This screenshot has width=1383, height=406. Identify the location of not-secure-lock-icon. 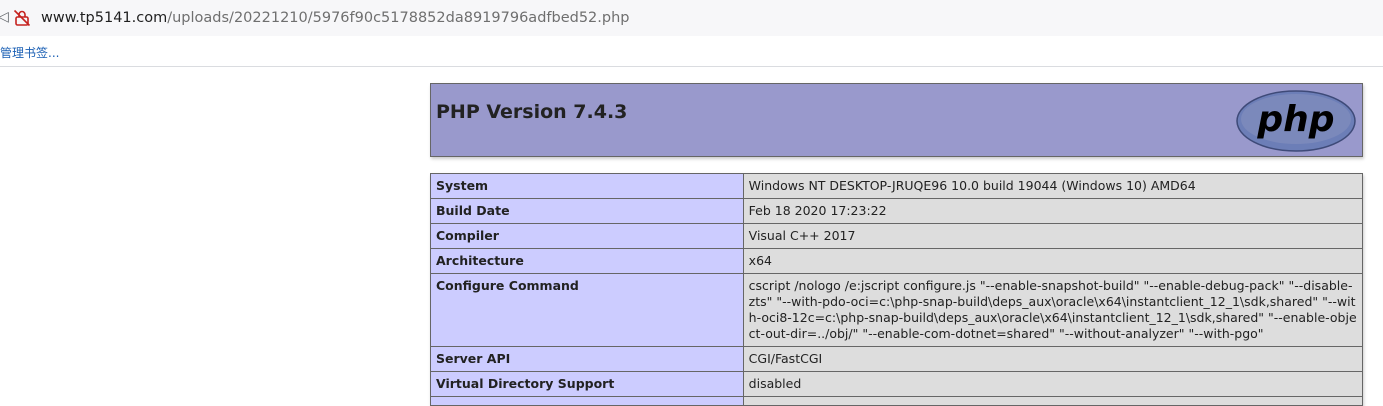
(22, 18).